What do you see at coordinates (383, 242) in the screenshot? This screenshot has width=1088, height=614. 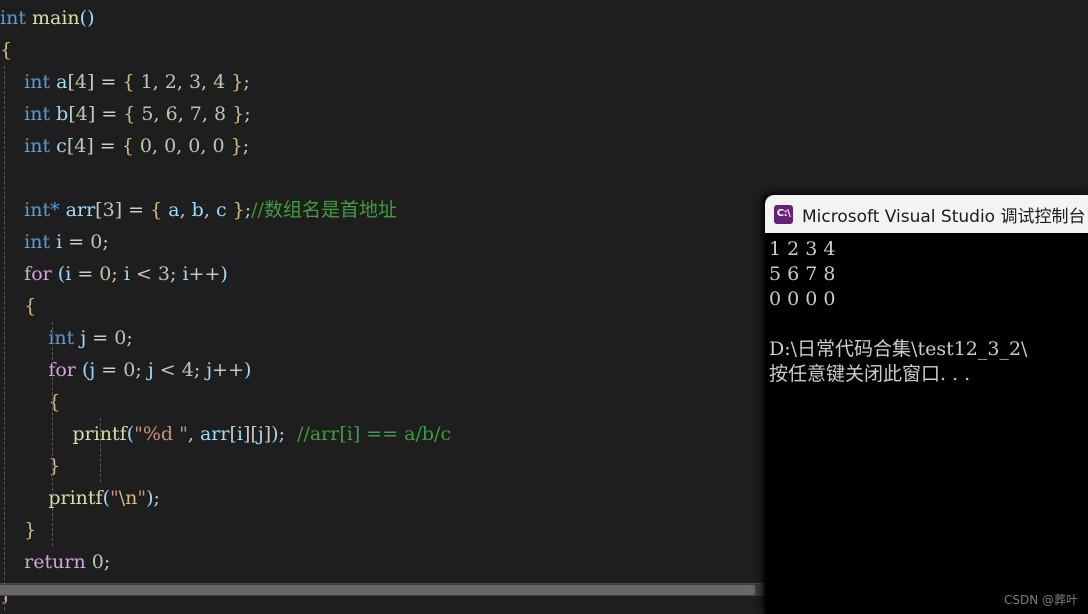 I see `code-line: int i = 0;` at bounding box center [383, 242].